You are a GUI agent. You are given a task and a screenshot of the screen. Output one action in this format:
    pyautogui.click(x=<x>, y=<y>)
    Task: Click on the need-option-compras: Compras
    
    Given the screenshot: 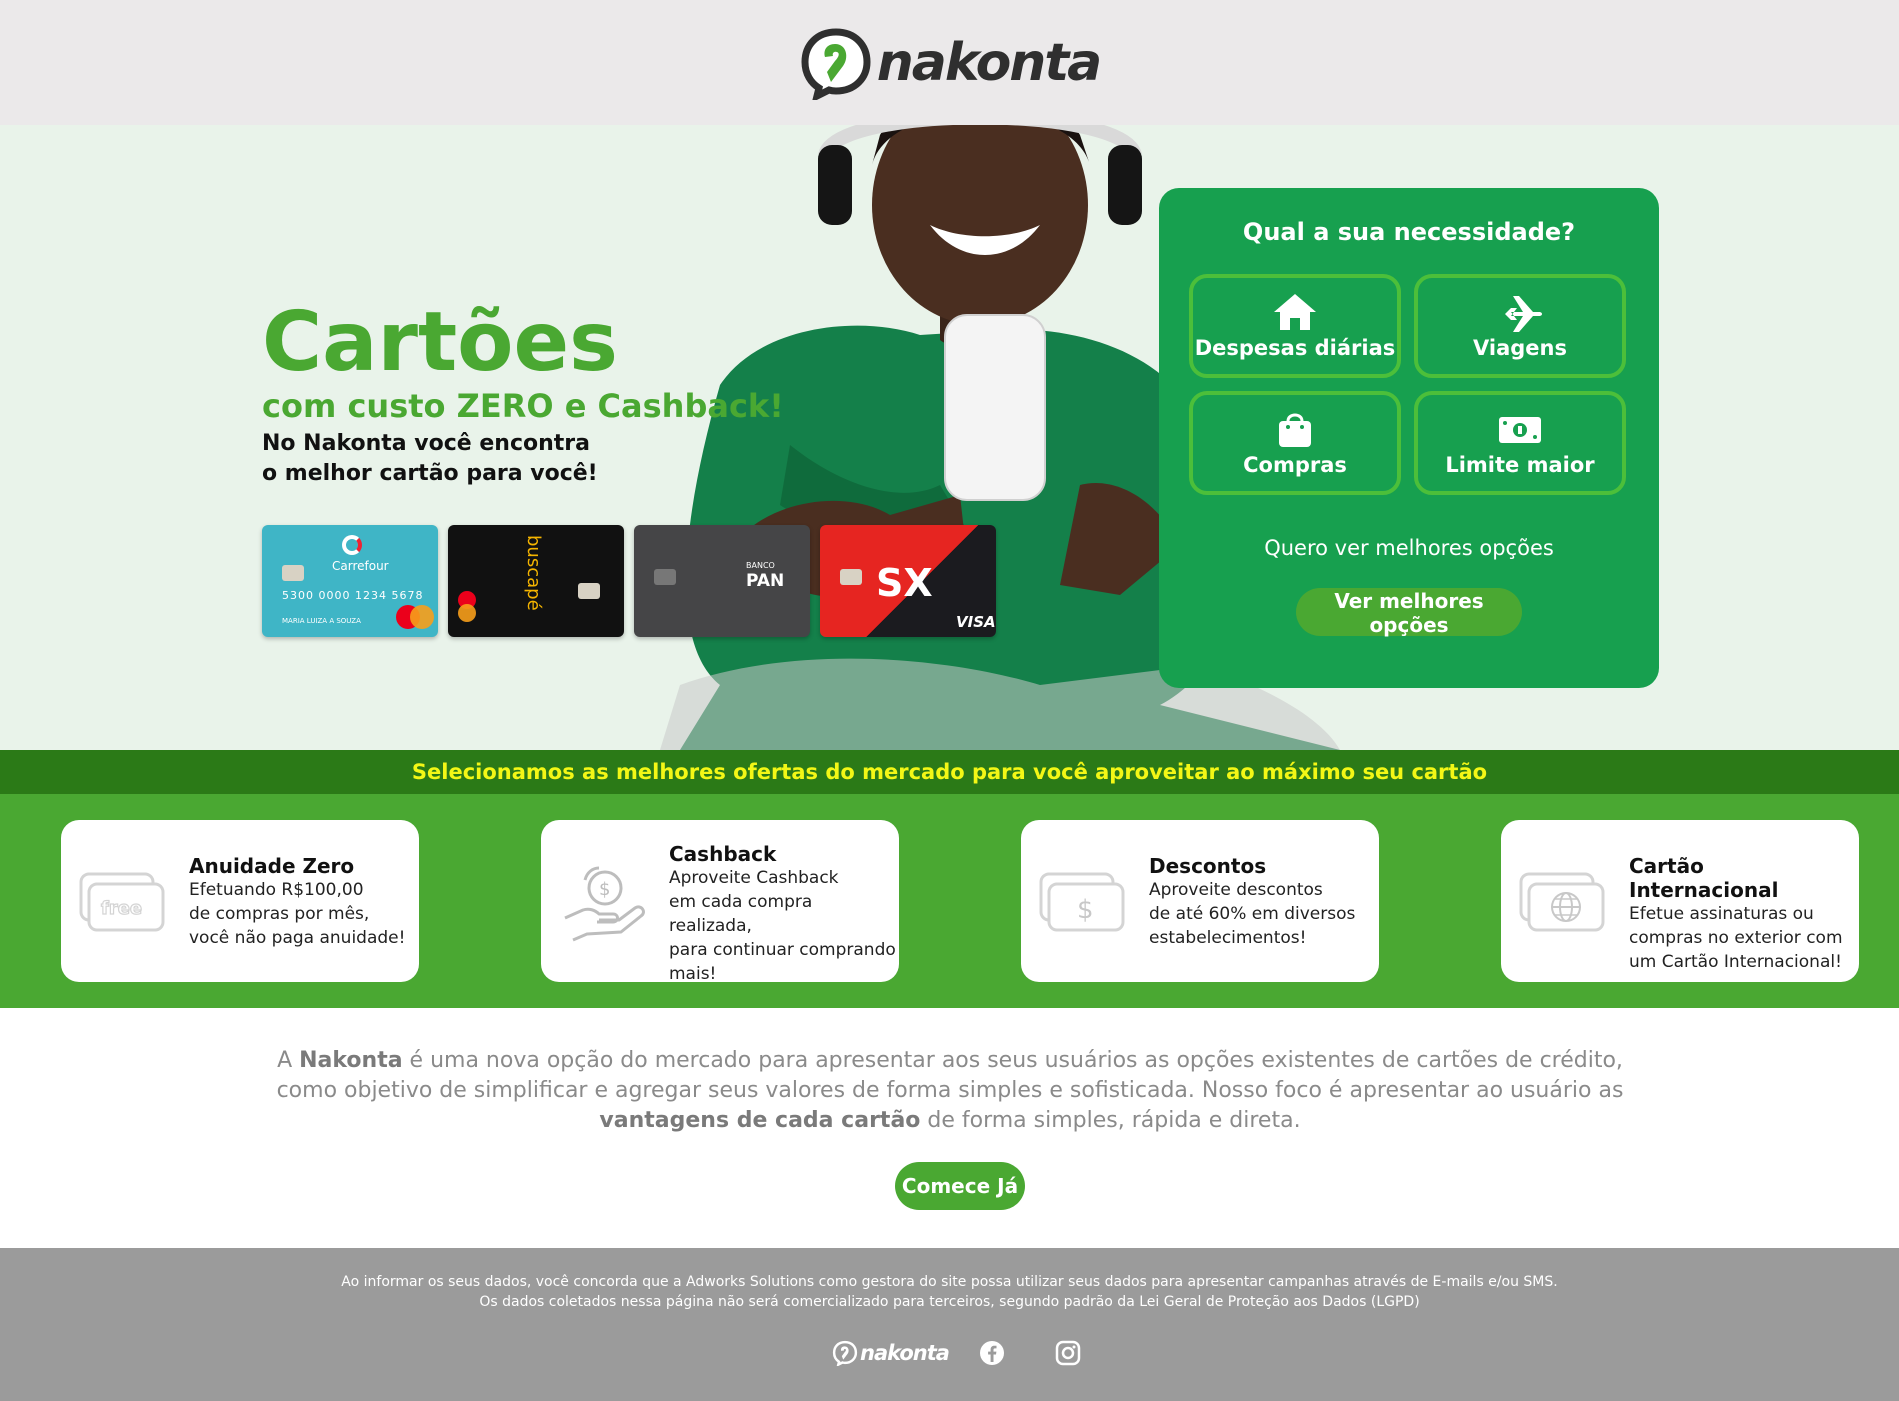 What is the action you would take?
    pyautogui.click(x=1295, y=443)
    